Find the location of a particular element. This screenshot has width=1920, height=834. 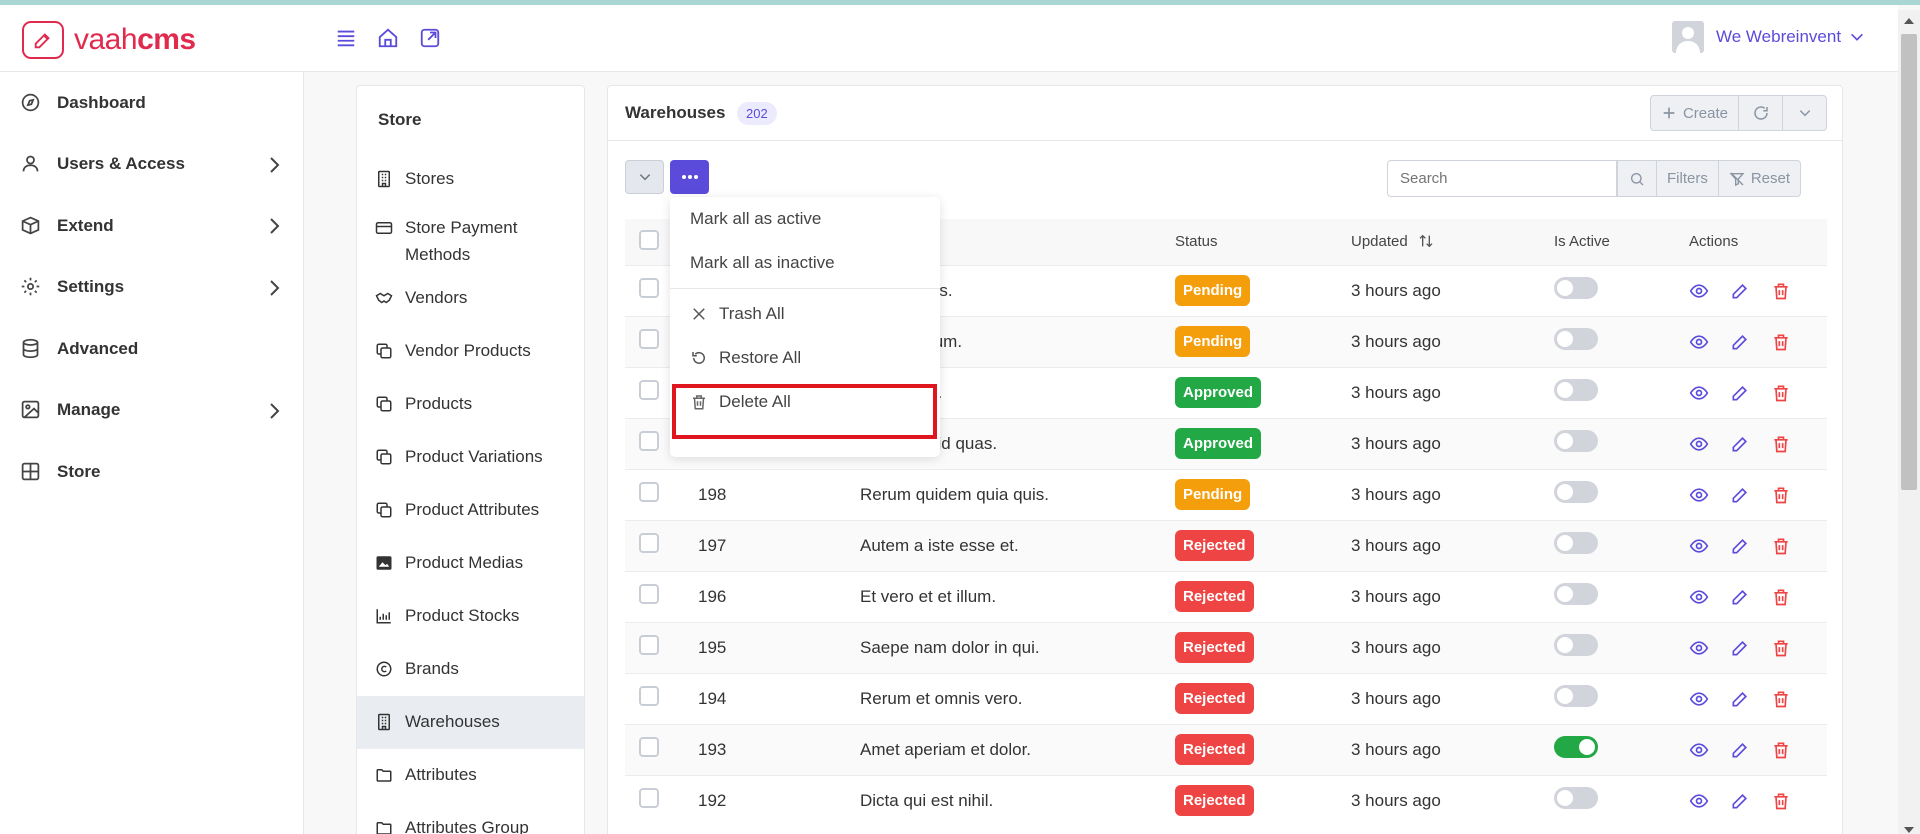

create-button: Create is located at coordinates (1694, 113).